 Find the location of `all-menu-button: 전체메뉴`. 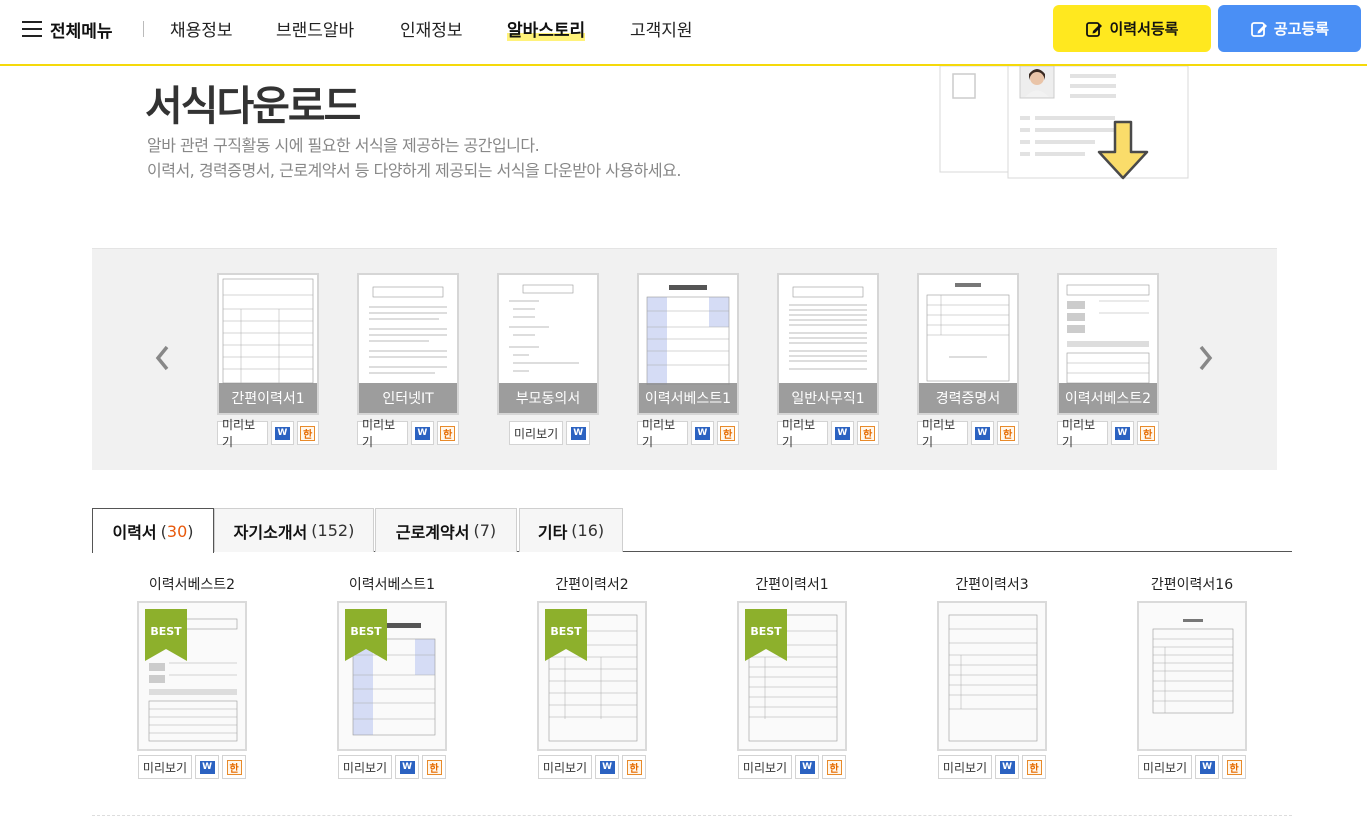

all-menu-button: 전체메뉴 is located at coordinates (67, 29).